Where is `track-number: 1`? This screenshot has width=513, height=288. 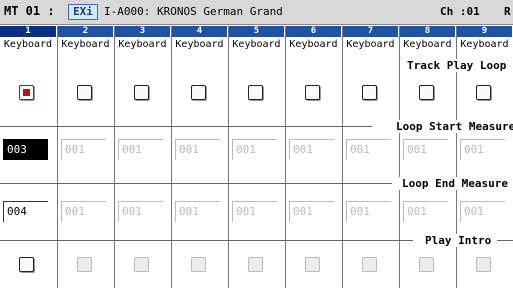
track-number: 1 is located at coordinates (28, 31).